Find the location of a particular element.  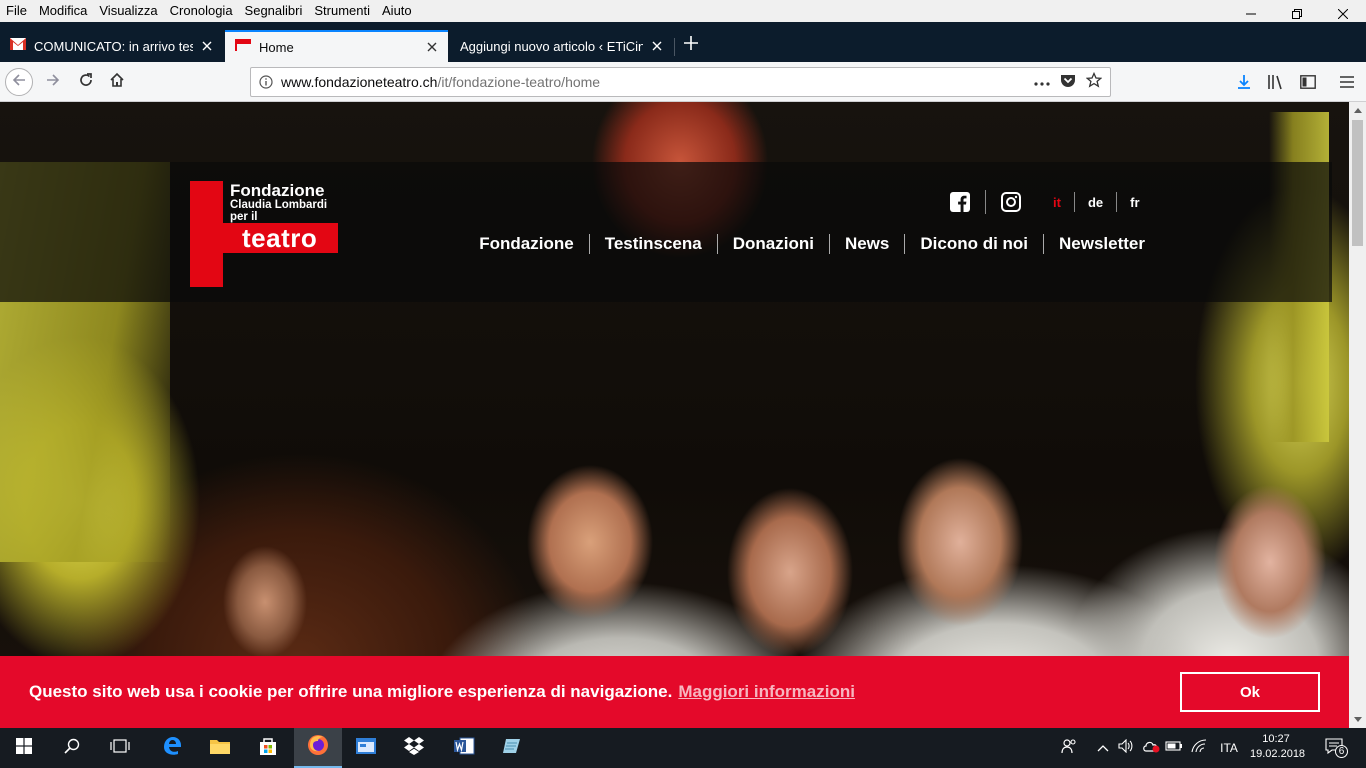

flag-icon is located at coordinates (243, 47).